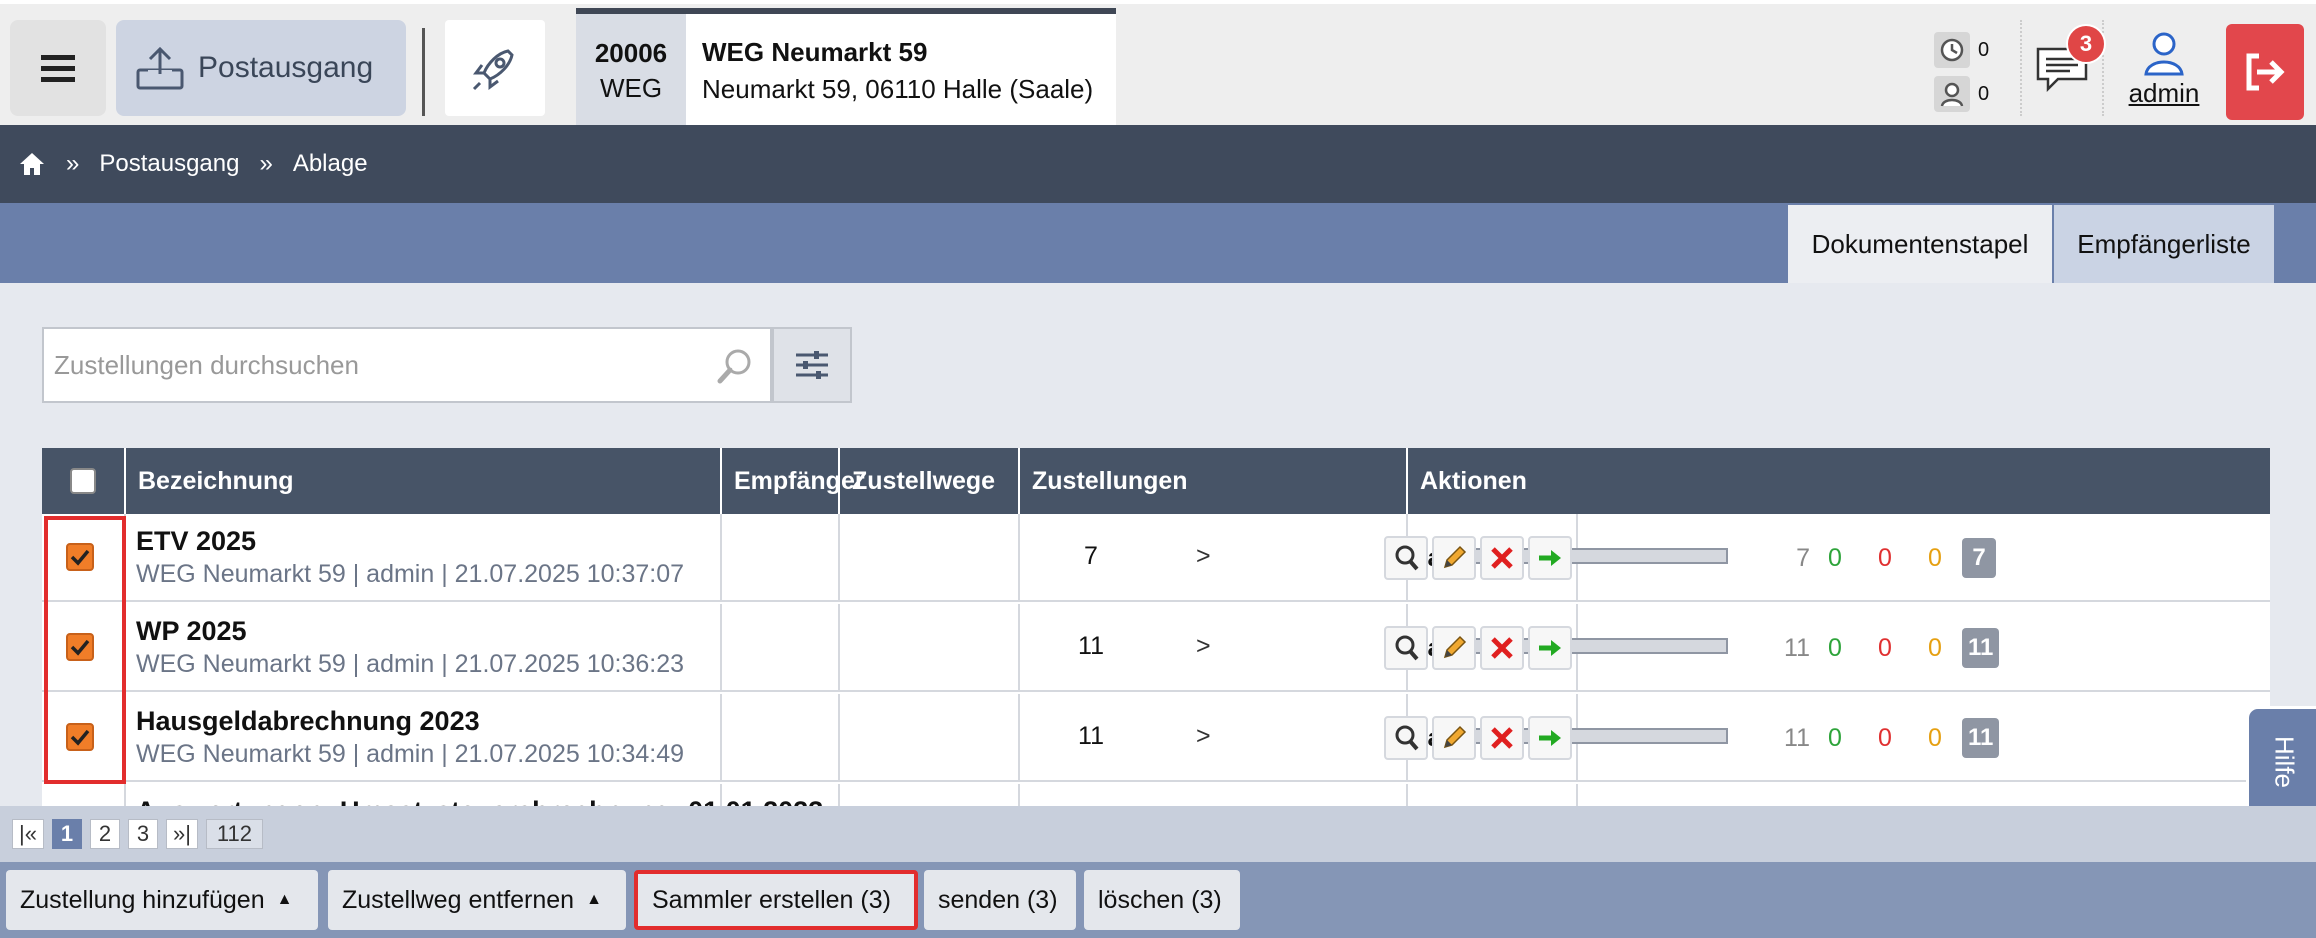 The width and height of the screenshot is (2316, 938). Describe the element at coordinates (631, 88) in the screenshot. I see `object-type: WEG` at that location.